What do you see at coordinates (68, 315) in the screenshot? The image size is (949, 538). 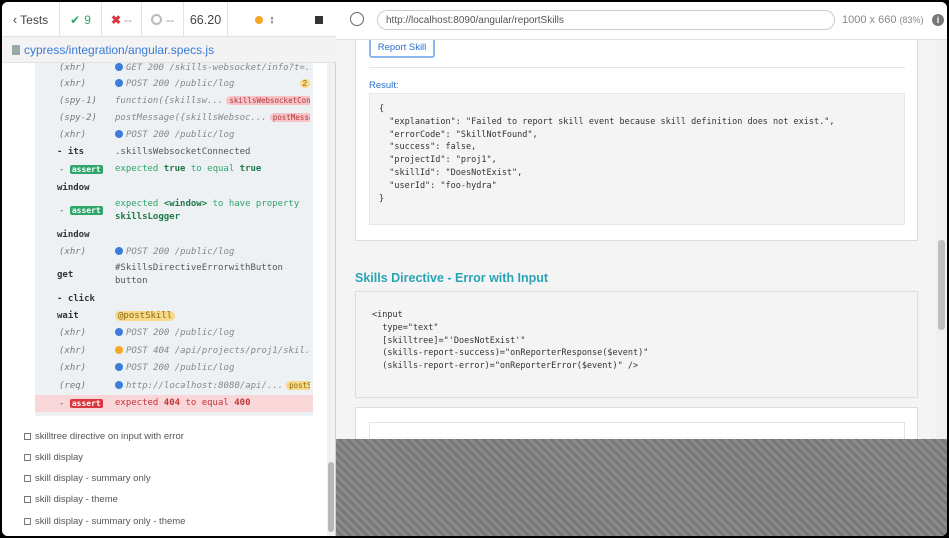 I see `command-name: wait` at bounding box center [68, 315].